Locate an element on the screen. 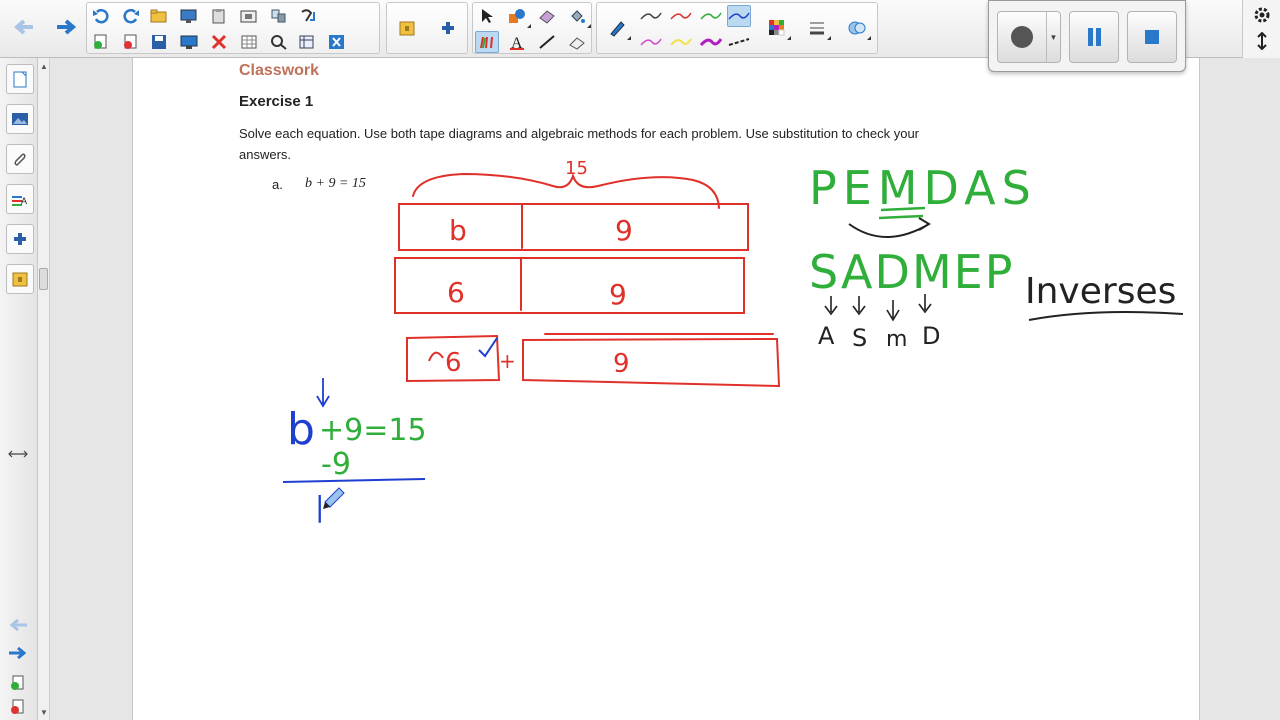  paperclip-icon is located at coordinates (20, 159).